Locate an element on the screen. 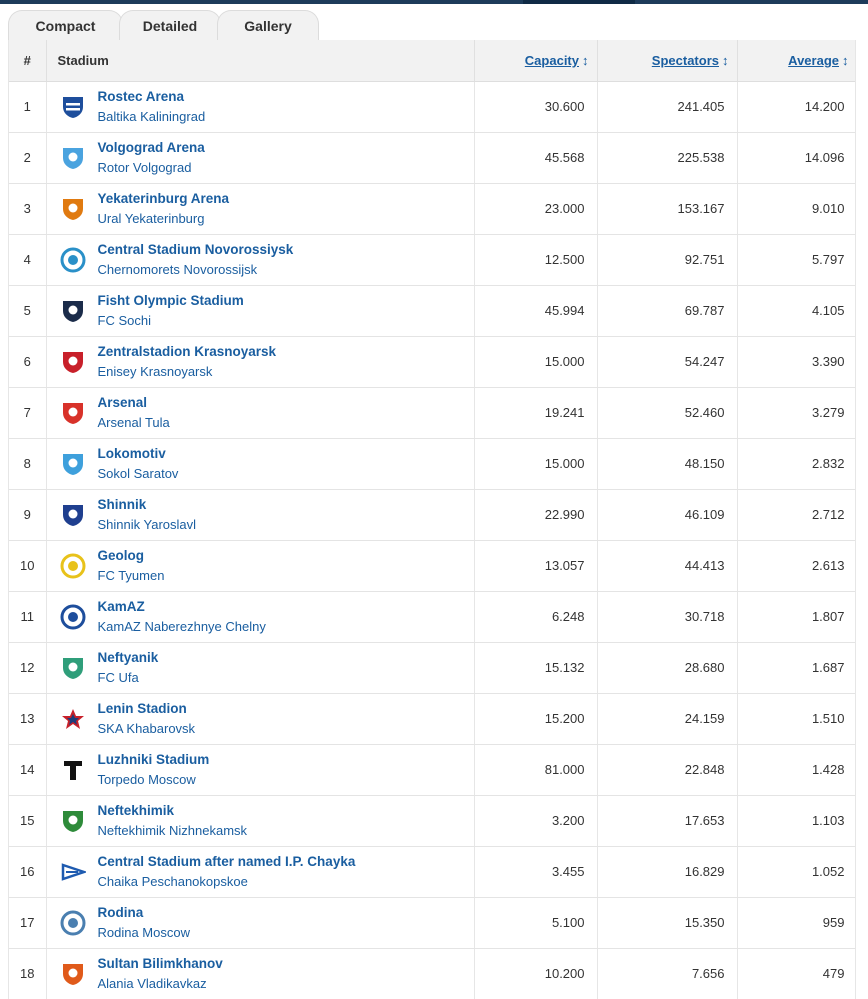  stadium-cell: Arsenal Arsenal Tula is located at coordinates (260, 413).